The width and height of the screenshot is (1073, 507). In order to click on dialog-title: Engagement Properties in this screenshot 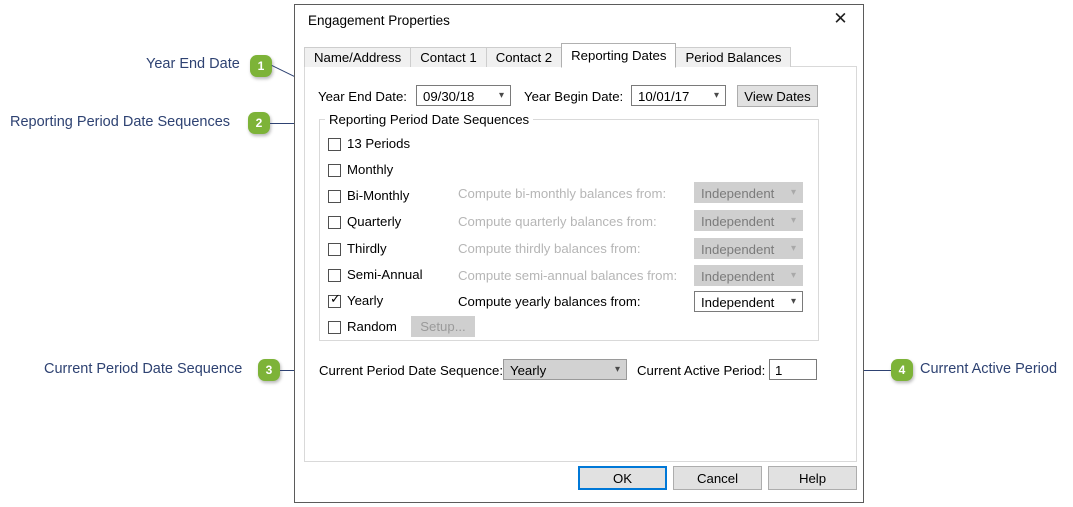, I will do `click(379, 20)`.